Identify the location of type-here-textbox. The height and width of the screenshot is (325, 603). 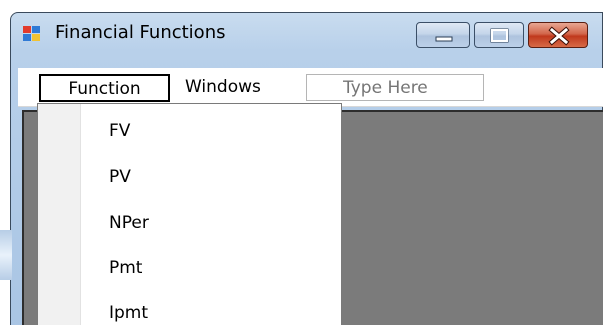
(395, 87).